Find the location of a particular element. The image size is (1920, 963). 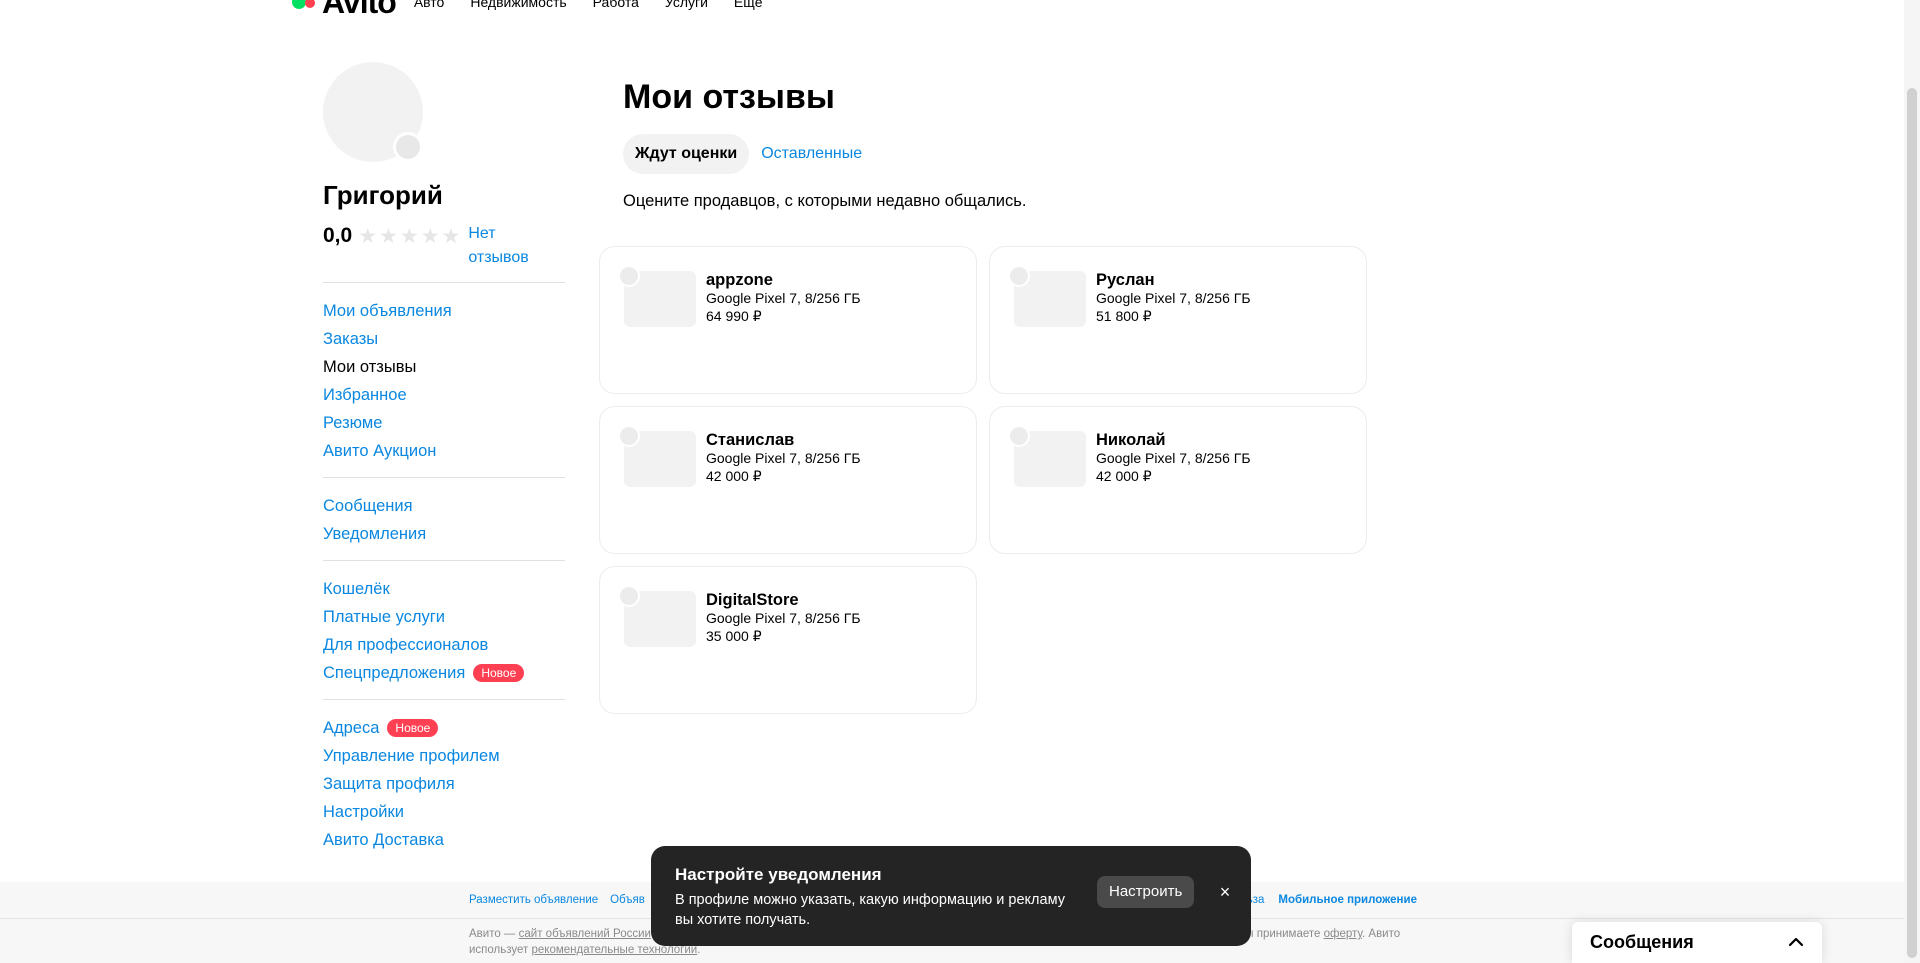

sidebar-item: Адреса Новое is located at coordinates (444, 728).